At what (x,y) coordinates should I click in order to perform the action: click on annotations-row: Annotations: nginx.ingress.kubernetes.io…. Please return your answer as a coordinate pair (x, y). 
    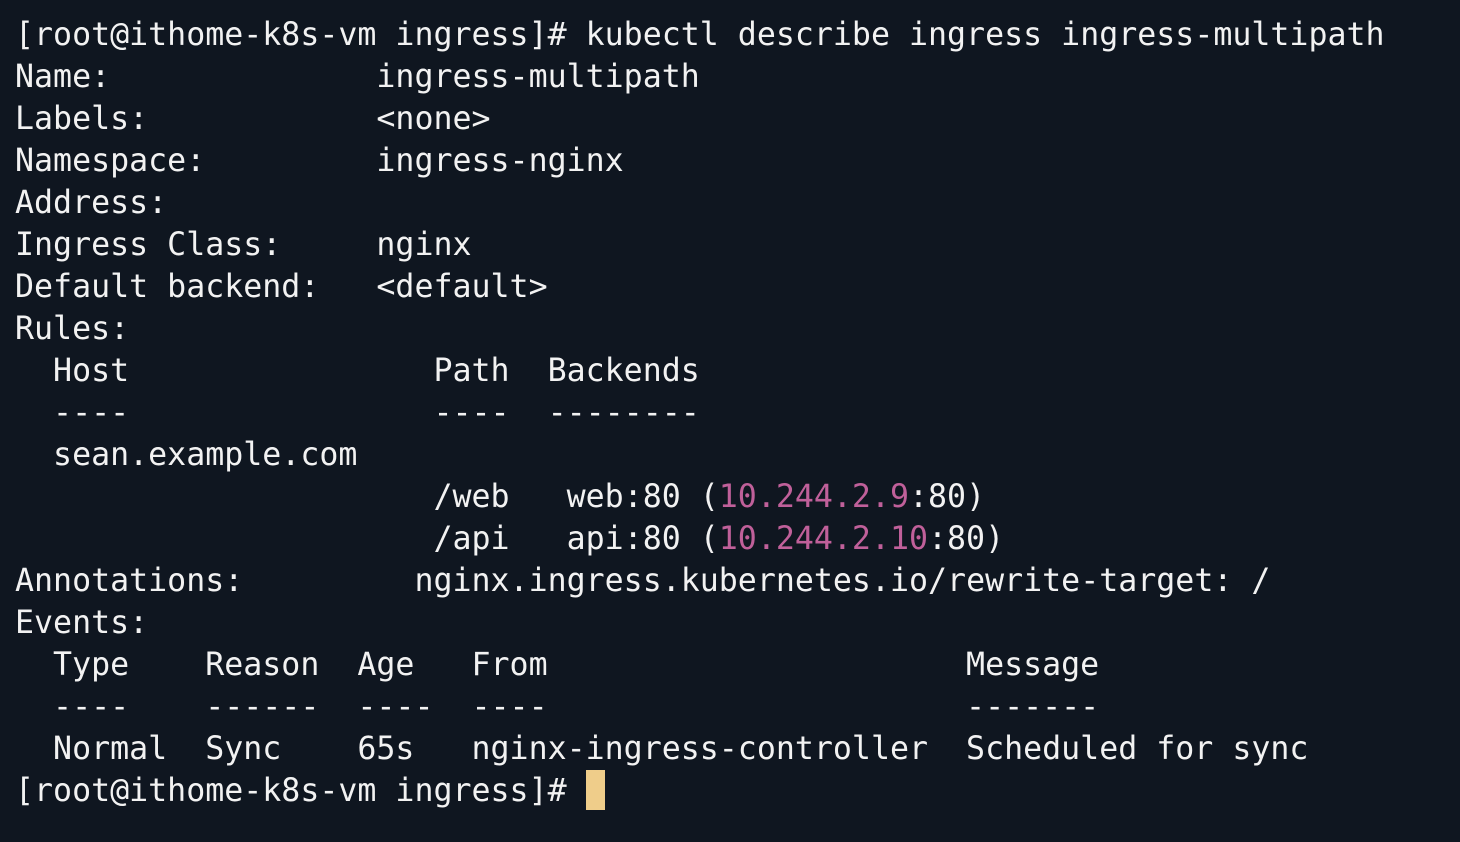
    Looking at the image, I should click on (737, 581).